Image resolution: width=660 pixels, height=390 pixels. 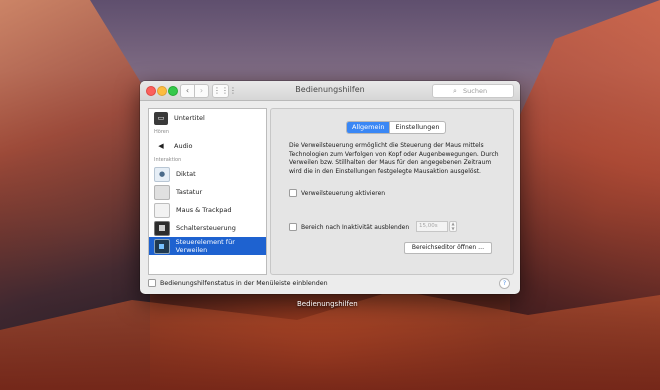 I want to click on sidebar-item-schaltersteuerung: Schaltersteuerung, so click(x=207, y=228).